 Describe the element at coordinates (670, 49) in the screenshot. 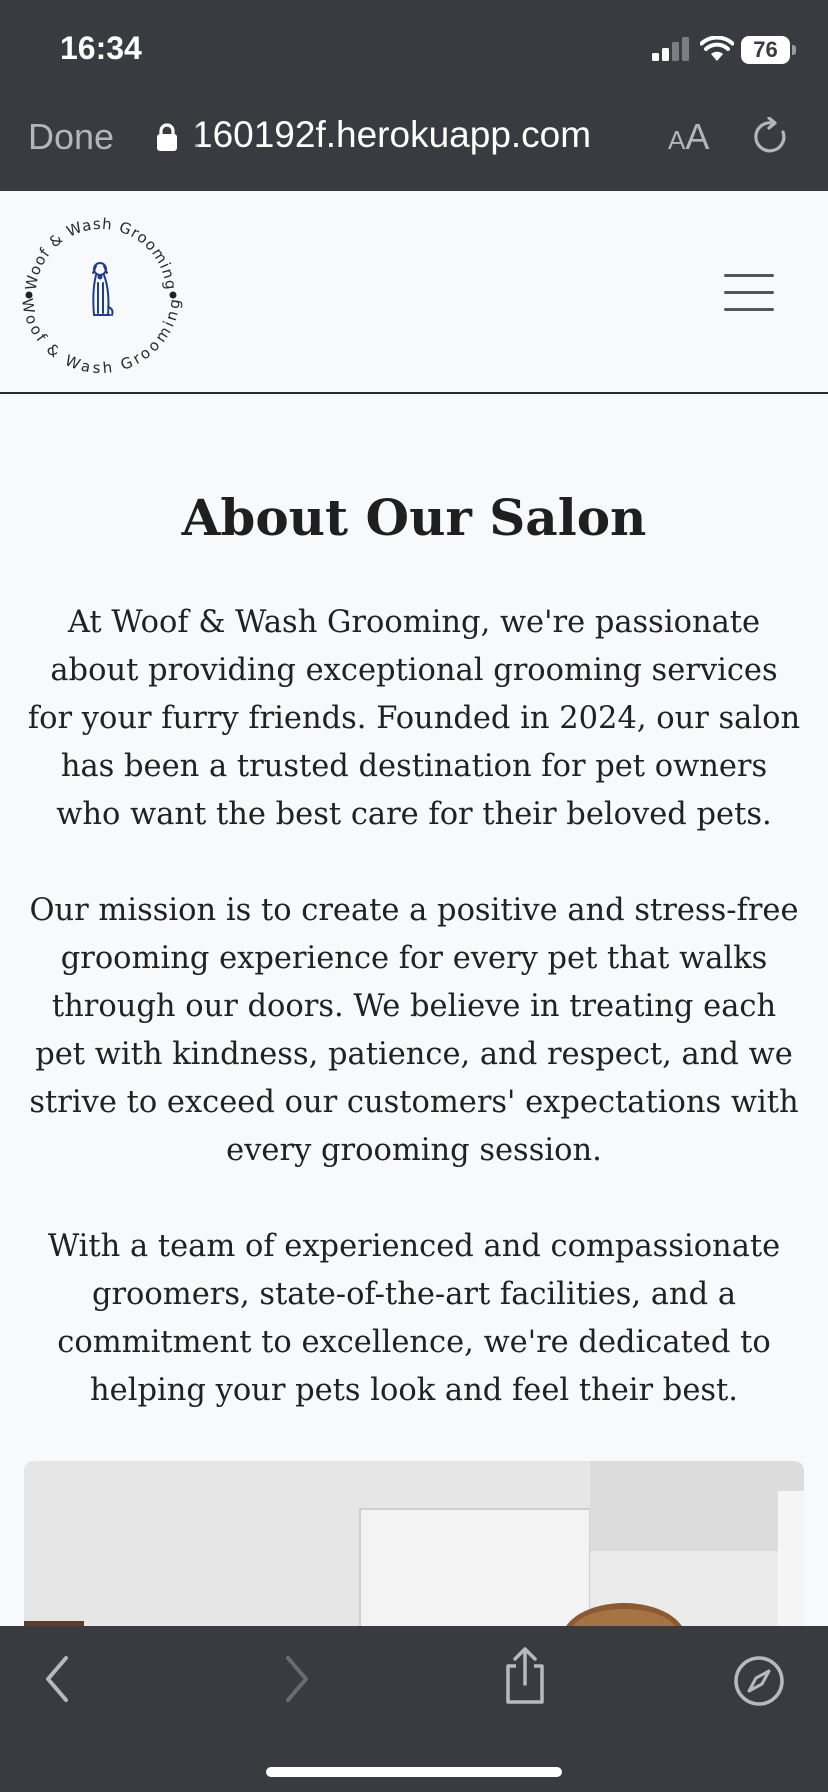

I see `cellular-signal-icon` at that location.